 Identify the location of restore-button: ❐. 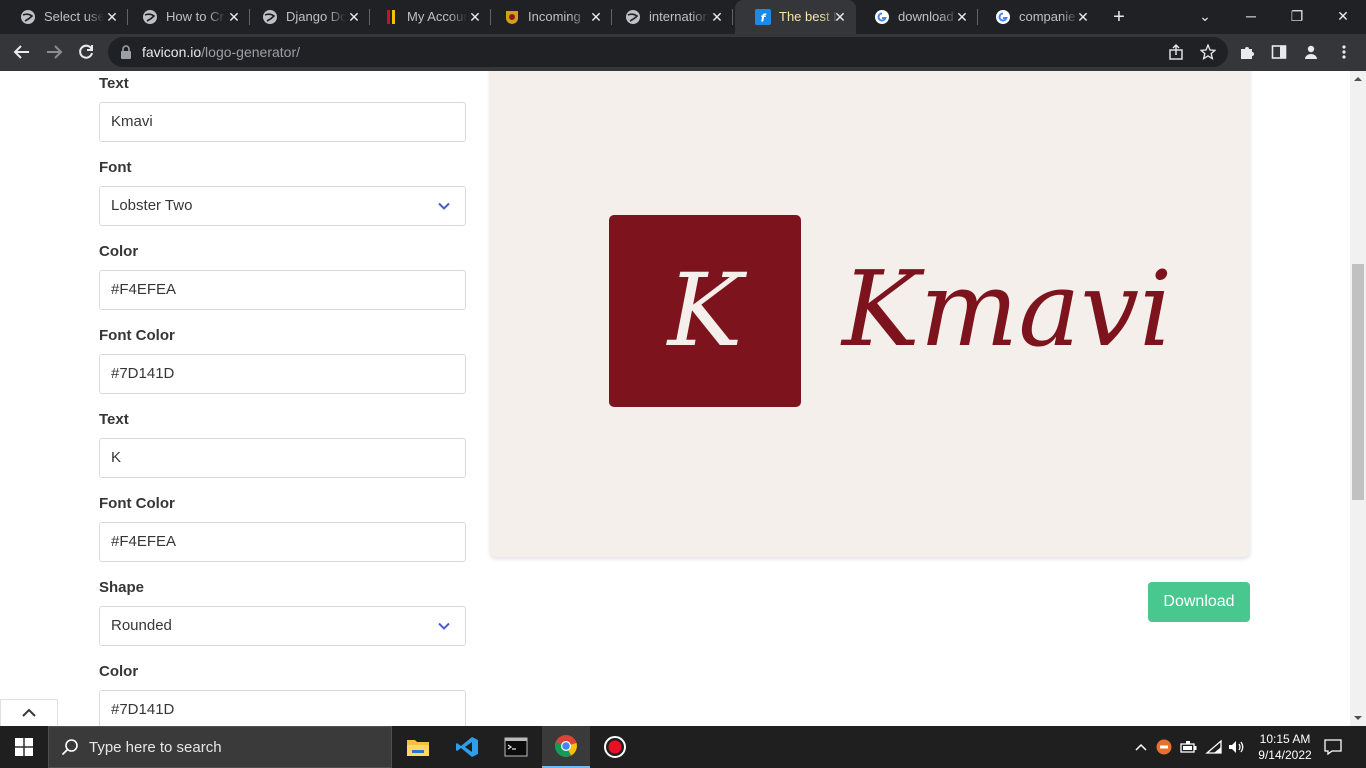
(1297, 17).